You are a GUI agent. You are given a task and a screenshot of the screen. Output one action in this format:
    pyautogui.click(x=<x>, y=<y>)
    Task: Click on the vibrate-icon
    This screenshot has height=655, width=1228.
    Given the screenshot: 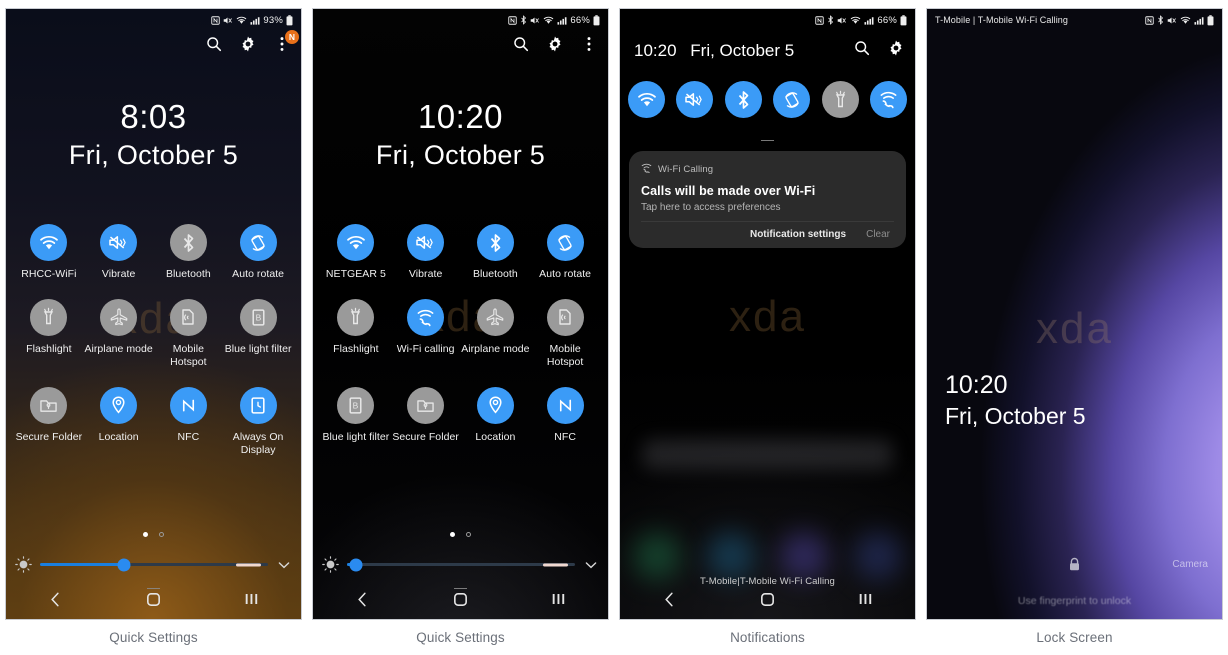 What is the action you would take?
    pyautogui.click(x=695, y=99)
    